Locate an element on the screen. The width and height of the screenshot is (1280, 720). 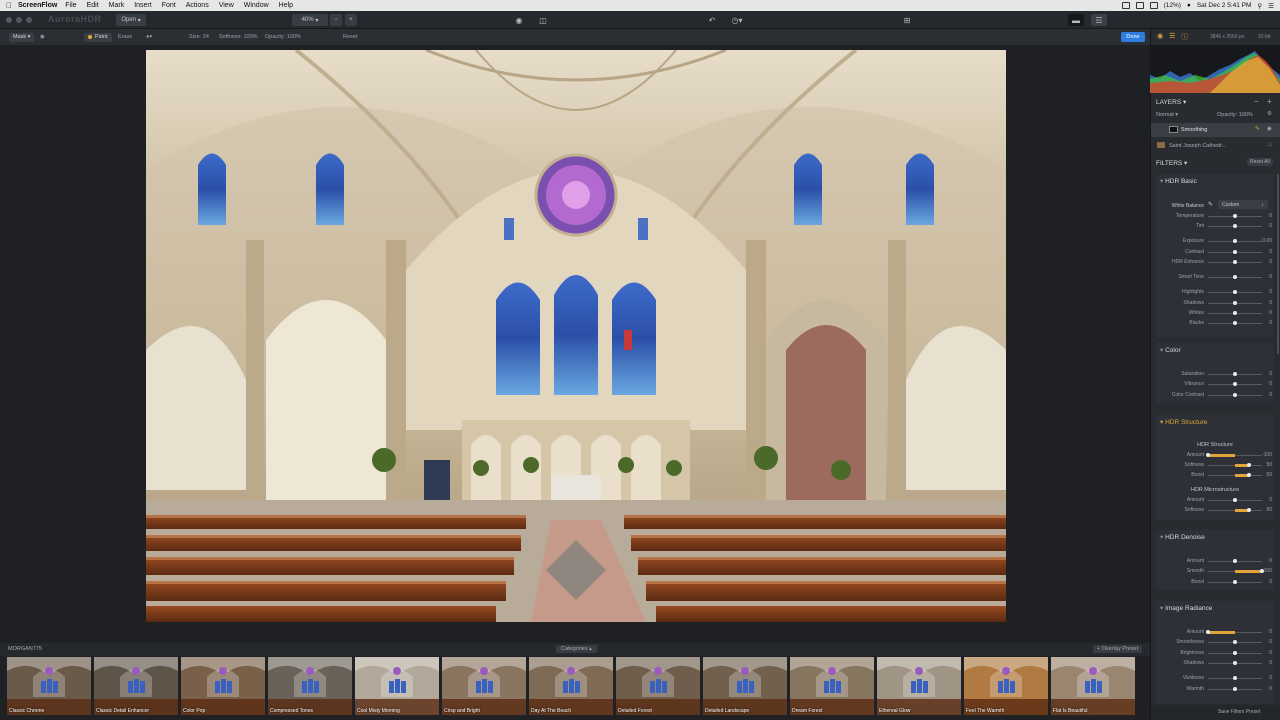
image-radiance-slider-brightness: Brightness 0 is located at coordinates (1215, 653).